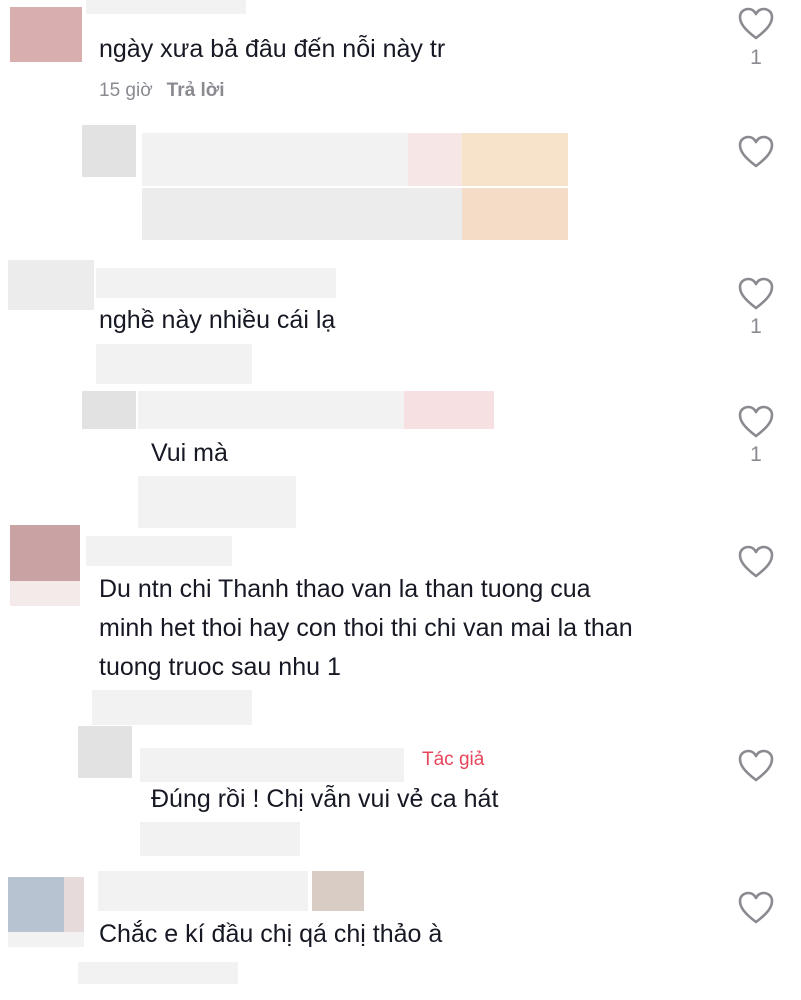 The height and width of the screenshot is (1000, 801). Describe the element at coordinates (271, 934) in the screenshot. I see `comment-text: Chắc e kí đầu chị qá chị thảo à` at that location.